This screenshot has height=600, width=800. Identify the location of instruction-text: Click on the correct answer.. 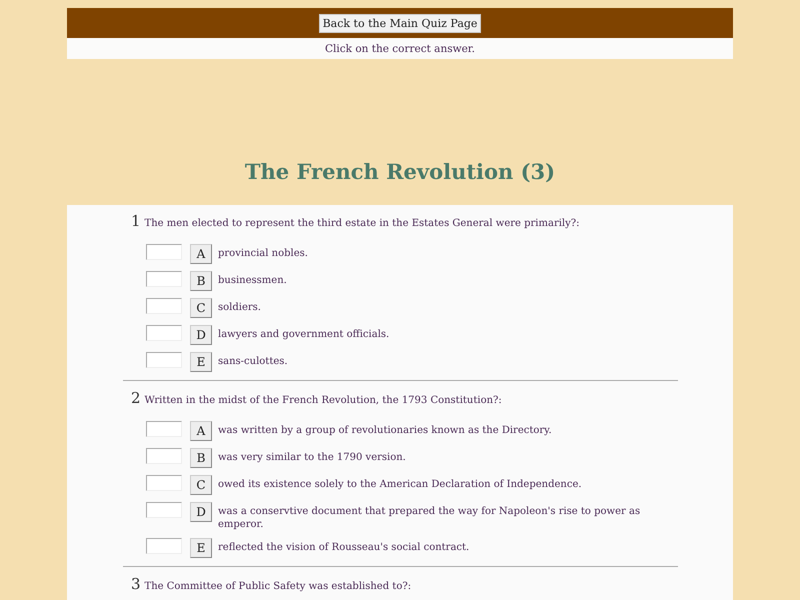
(400, 48).